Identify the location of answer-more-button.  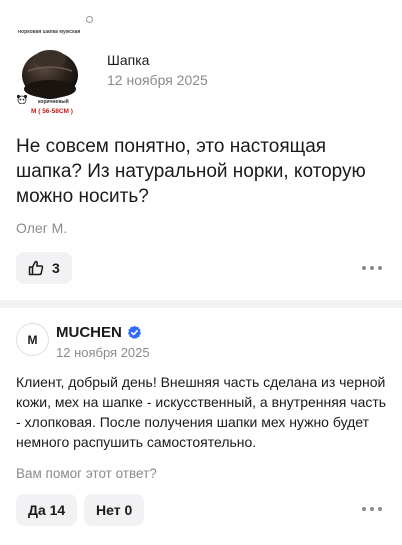
(373, 509).